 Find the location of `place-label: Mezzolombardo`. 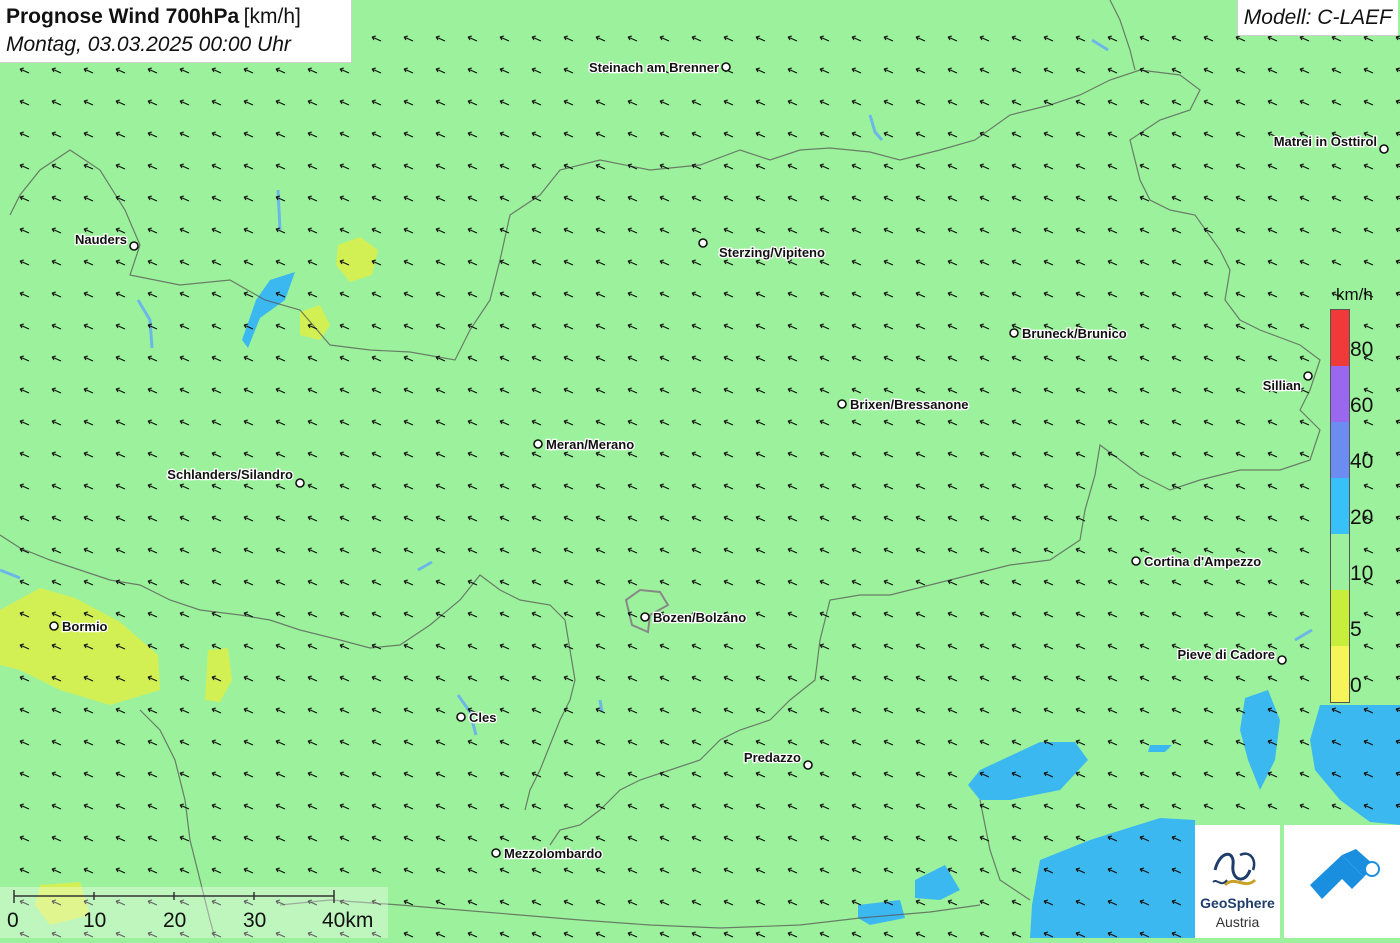

place-label: Mezzolombardo is located at coordinates (553, 853).